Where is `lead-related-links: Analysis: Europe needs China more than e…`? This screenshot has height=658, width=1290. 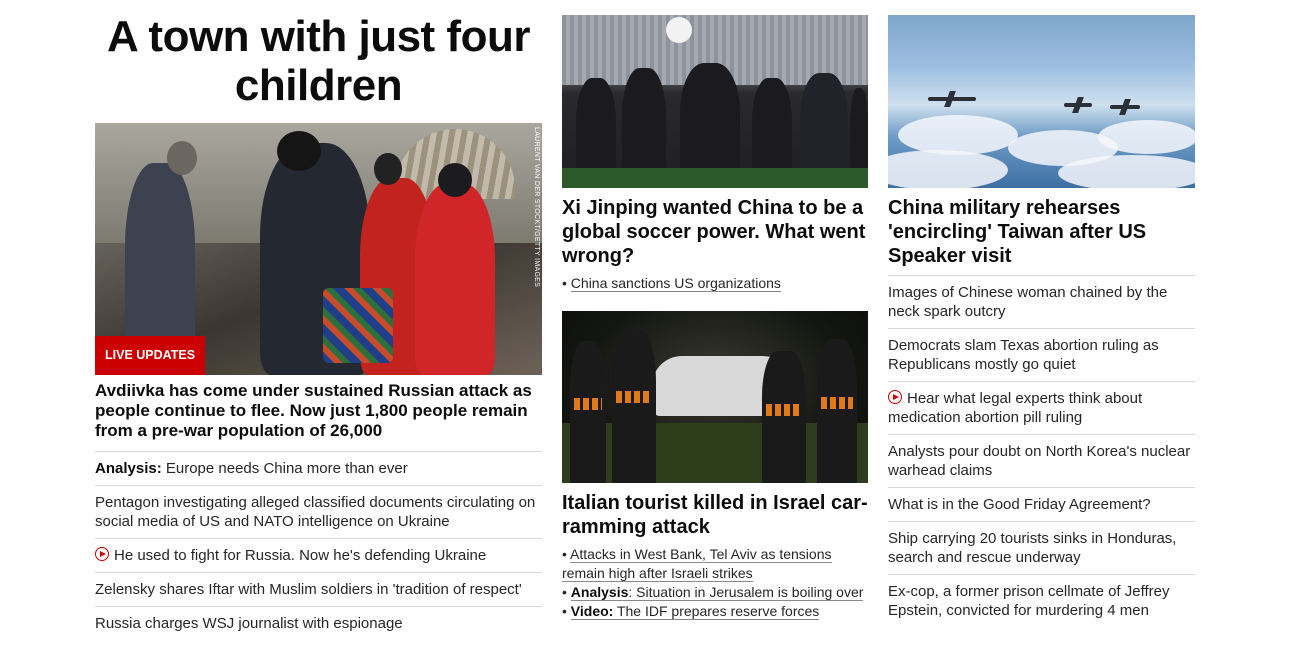
lead-related-links: Analysis: Europe needs China more than e… is located at coordinates (318, 545).